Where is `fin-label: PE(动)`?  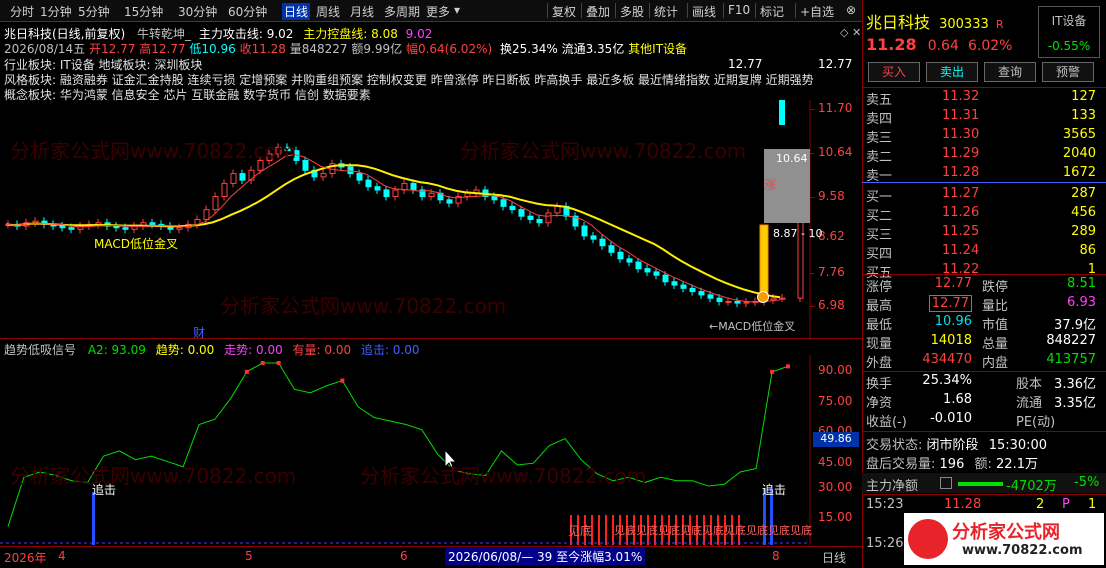
fin-label: PE(动) is located at coordinates (1036, 422).